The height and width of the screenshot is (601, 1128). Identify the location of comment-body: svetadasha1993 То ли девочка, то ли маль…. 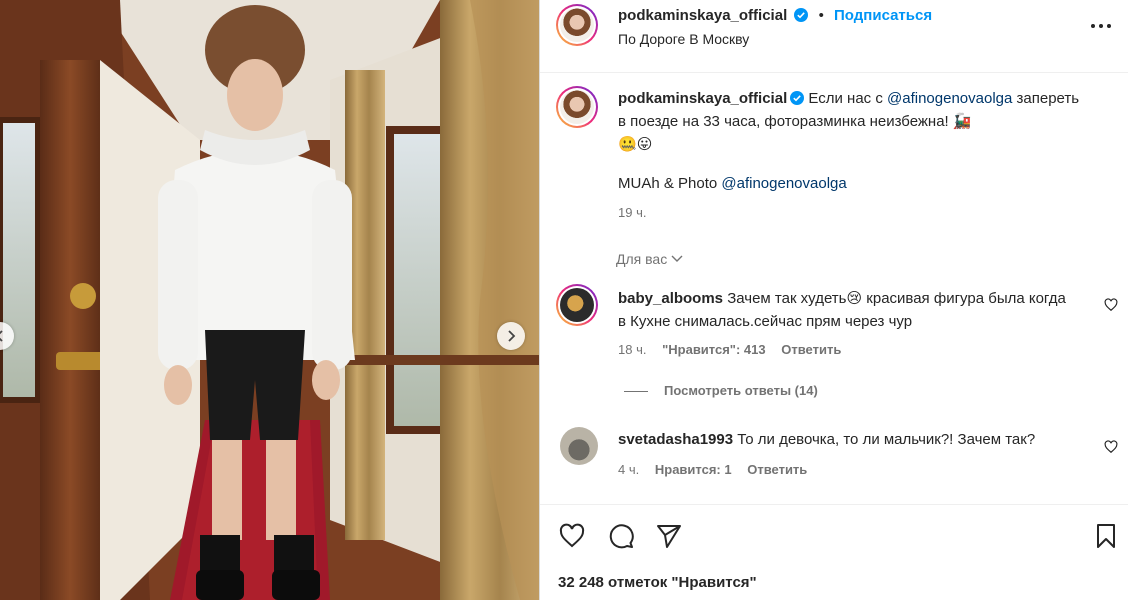
(843, 439).